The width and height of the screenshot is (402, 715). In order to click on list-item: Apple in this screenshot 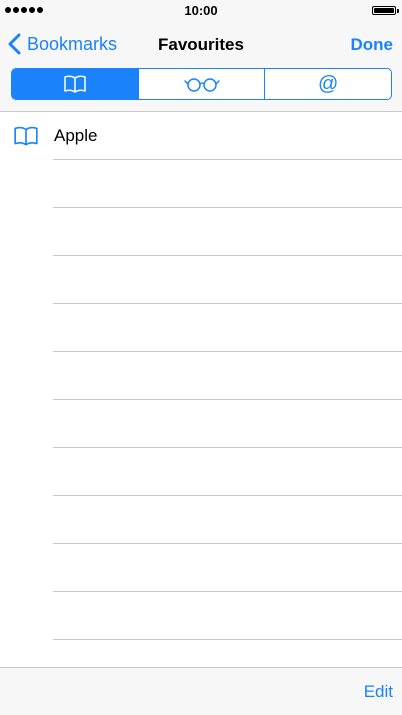, I will do `click(201, 136)`.